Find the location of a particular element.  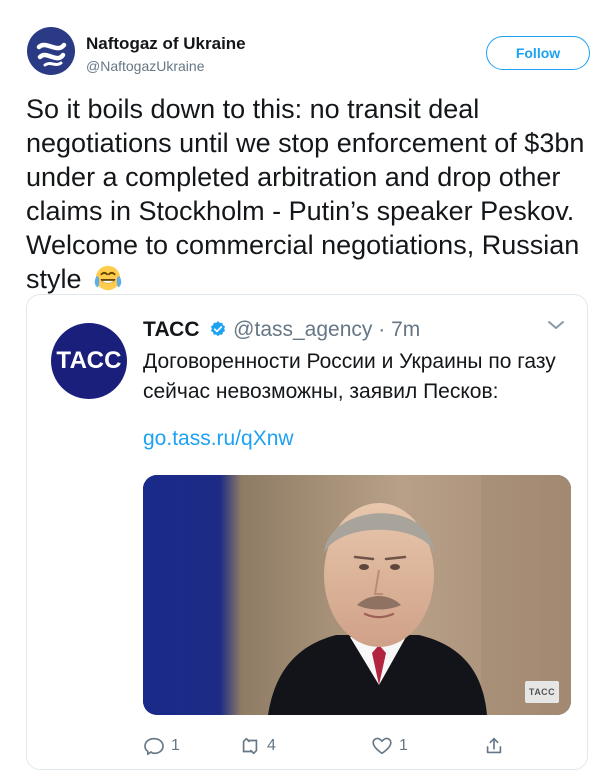

like-action: 1 is located at coordinates (389, 746).